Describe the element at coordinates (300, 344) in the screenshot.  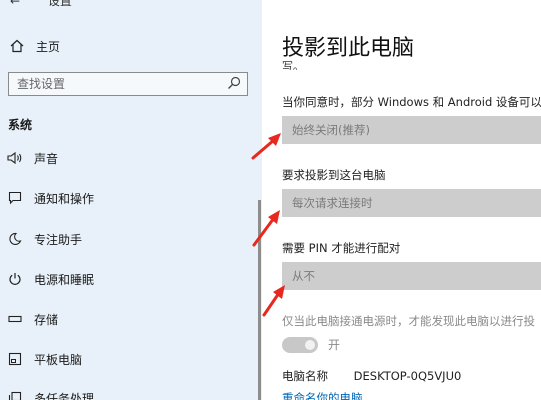
I see `power-toggle` at that location.